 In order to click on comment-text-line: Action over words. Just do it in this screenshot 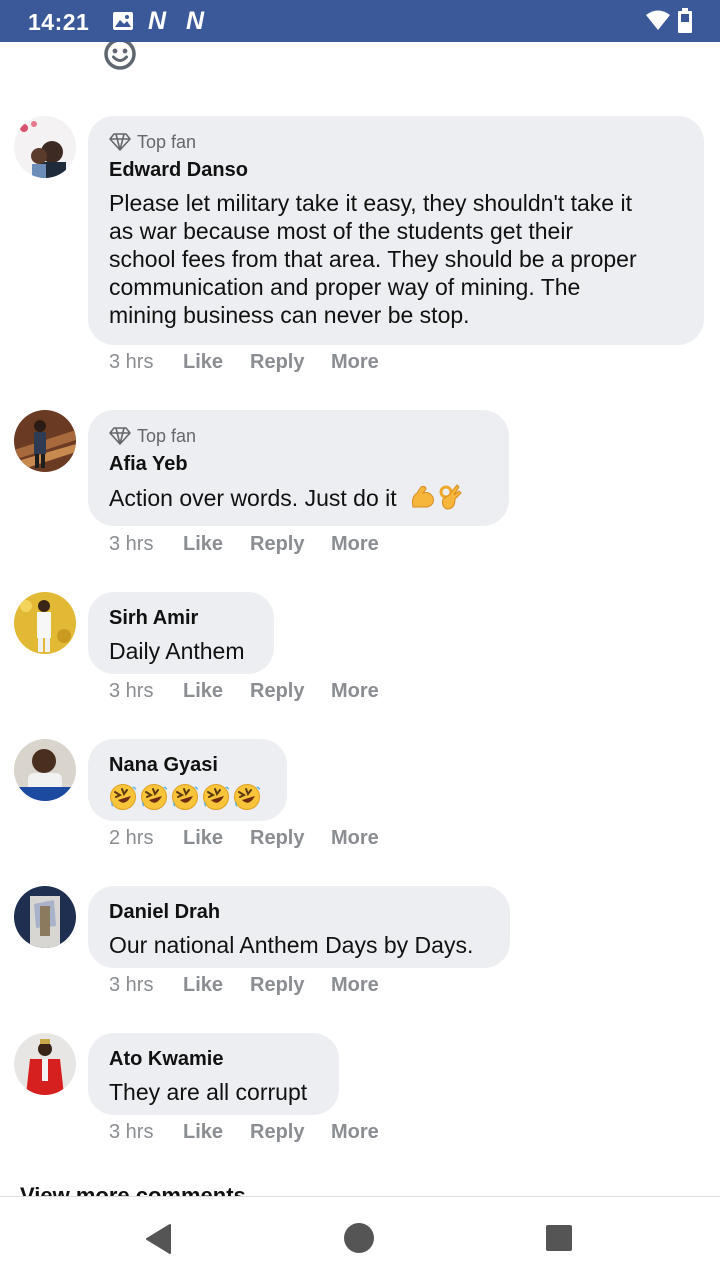, I will do `click(253, 498)`.